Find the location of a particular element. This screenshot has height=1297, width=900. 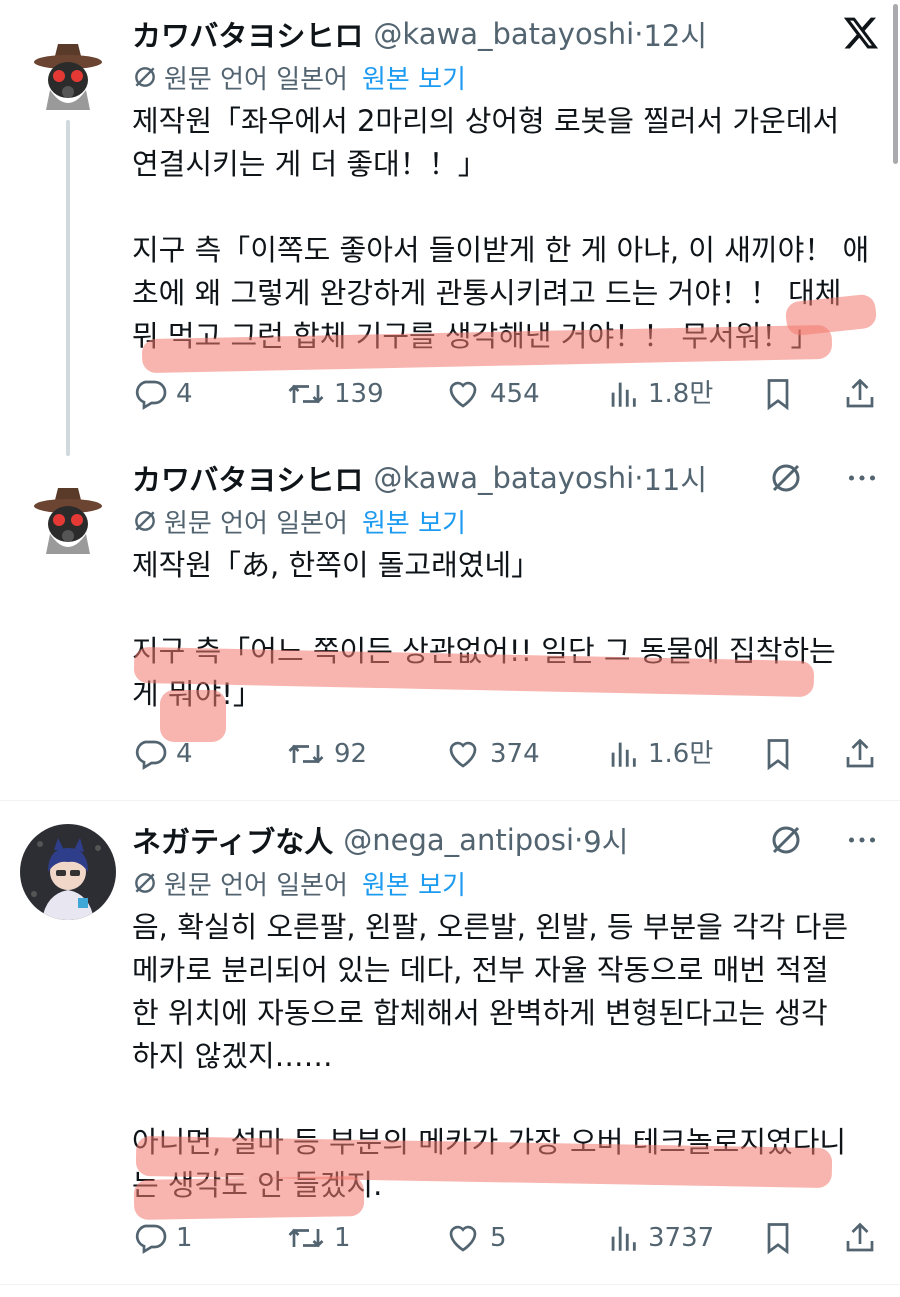

views-count: 1.6만 is located at coordinates (681, 754).